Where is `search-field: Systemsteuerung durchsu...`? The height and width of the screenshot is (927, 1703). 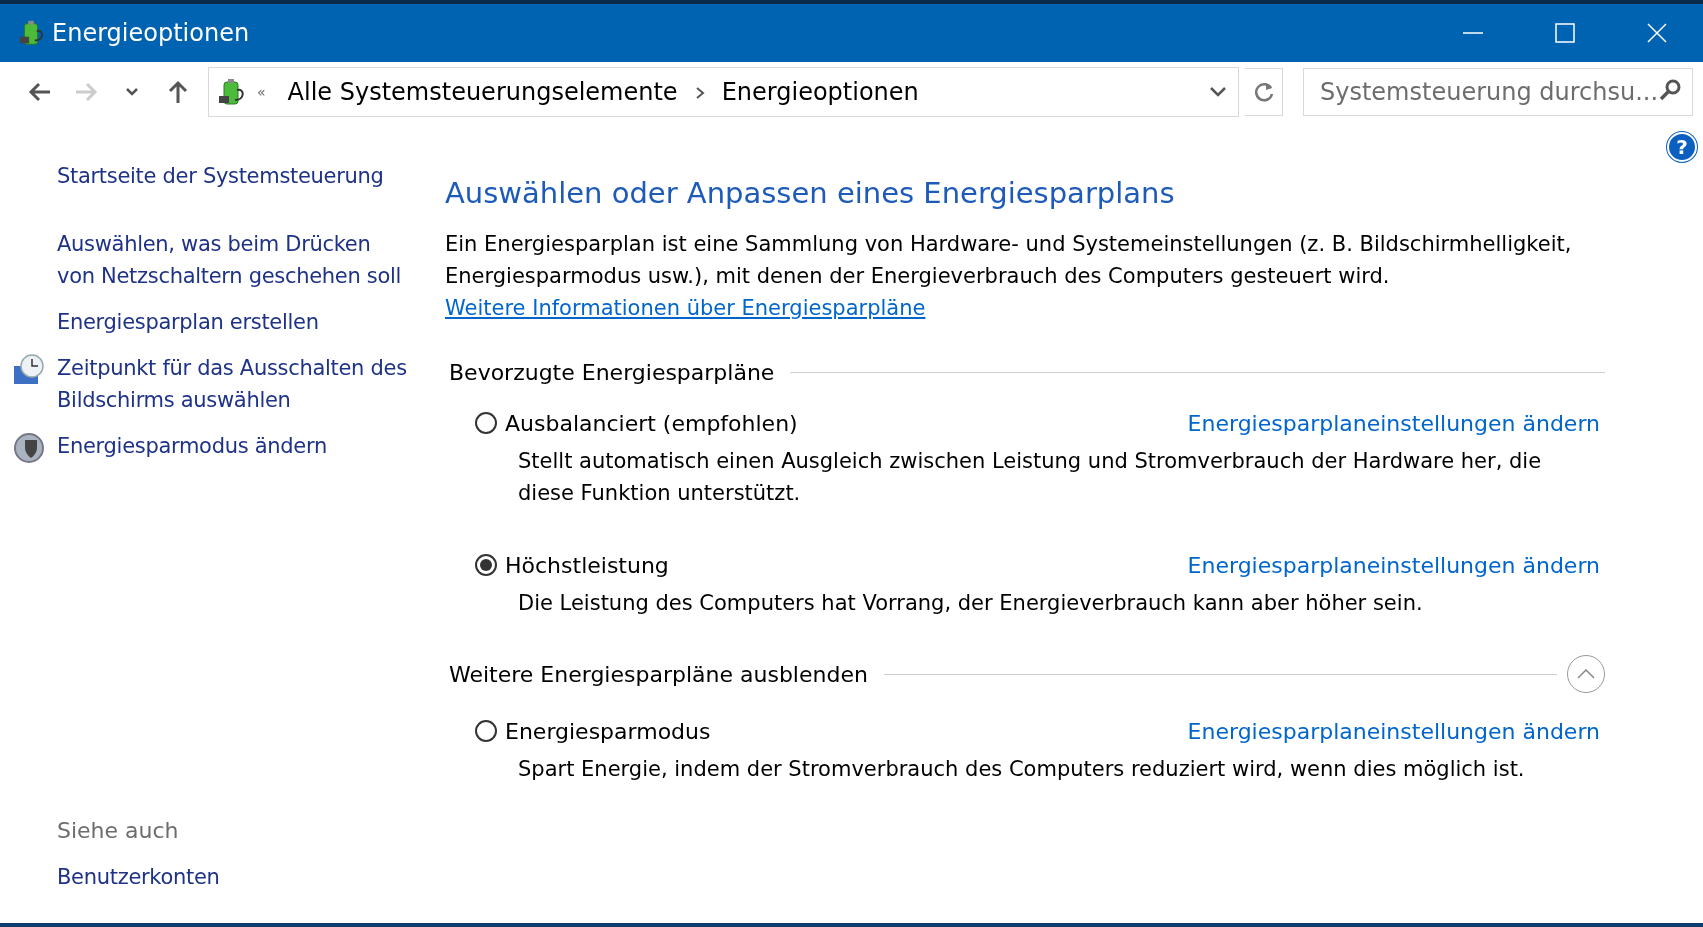
search-field: Systemsteuerung durchsu... is located at coordinates (1498, 92).